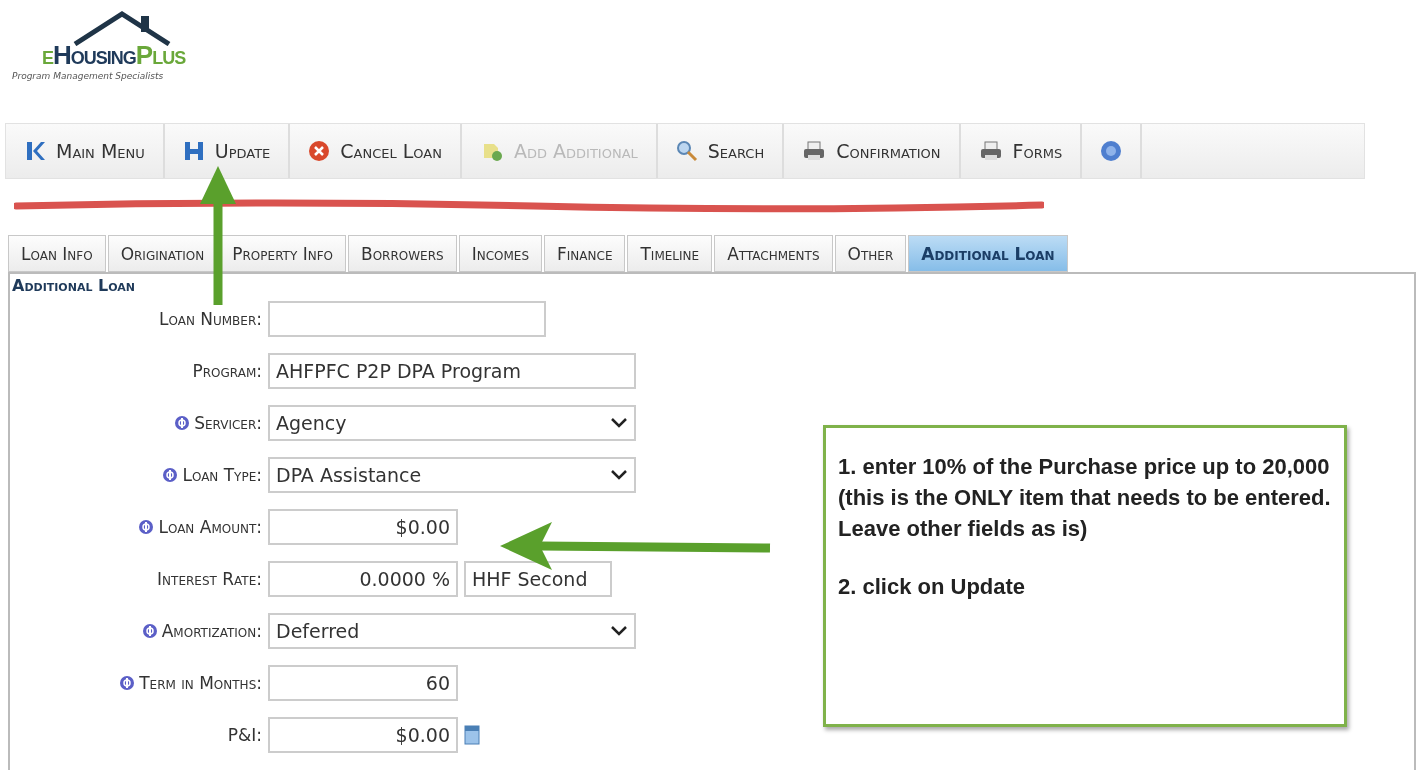 This screenshot has width=1424, height=770. Describe the element at coordinates (210, 527) in the screenshot. I see `field-label: Loan Amount:` at that location.